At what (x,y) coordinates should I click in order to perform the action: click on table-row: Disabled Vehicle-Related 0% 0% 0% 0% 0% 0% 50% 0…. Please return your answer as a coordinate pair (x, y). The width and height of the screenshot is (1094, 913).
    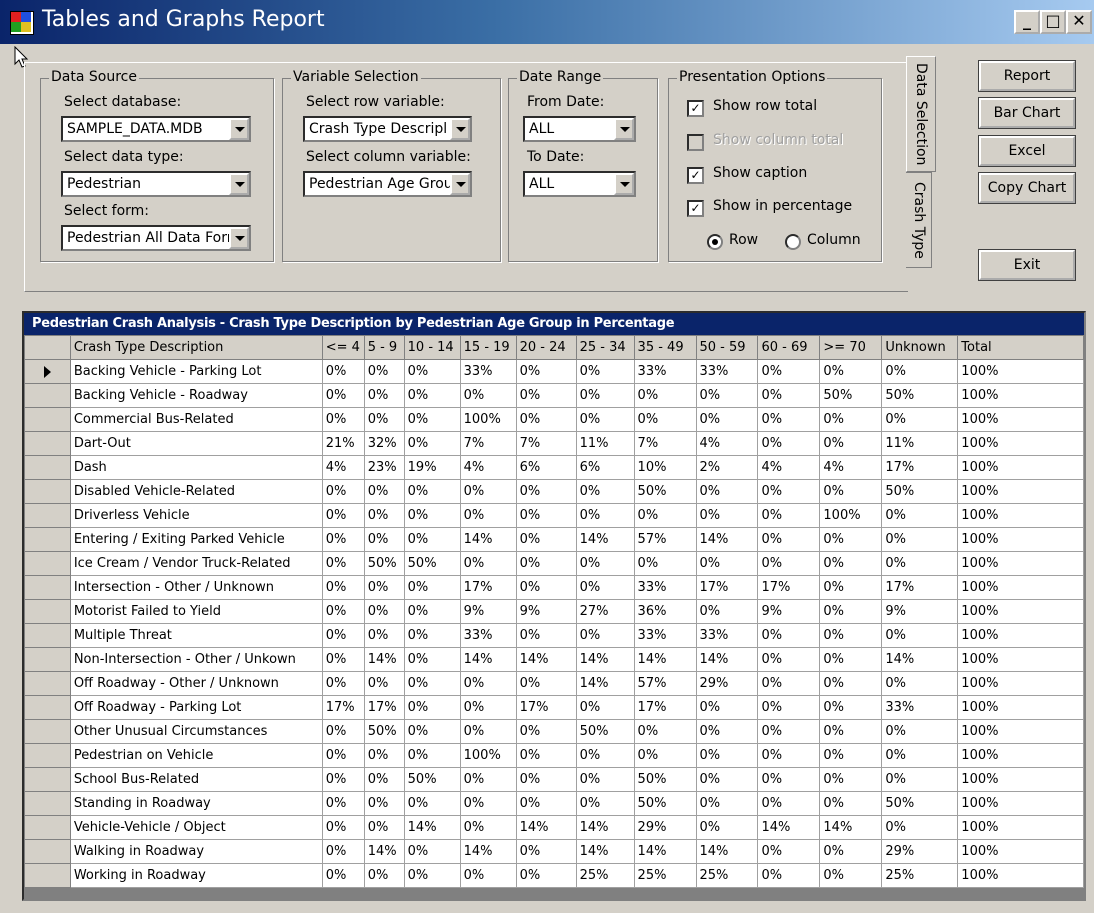
    Looking at the image, I should click on (554, 491).